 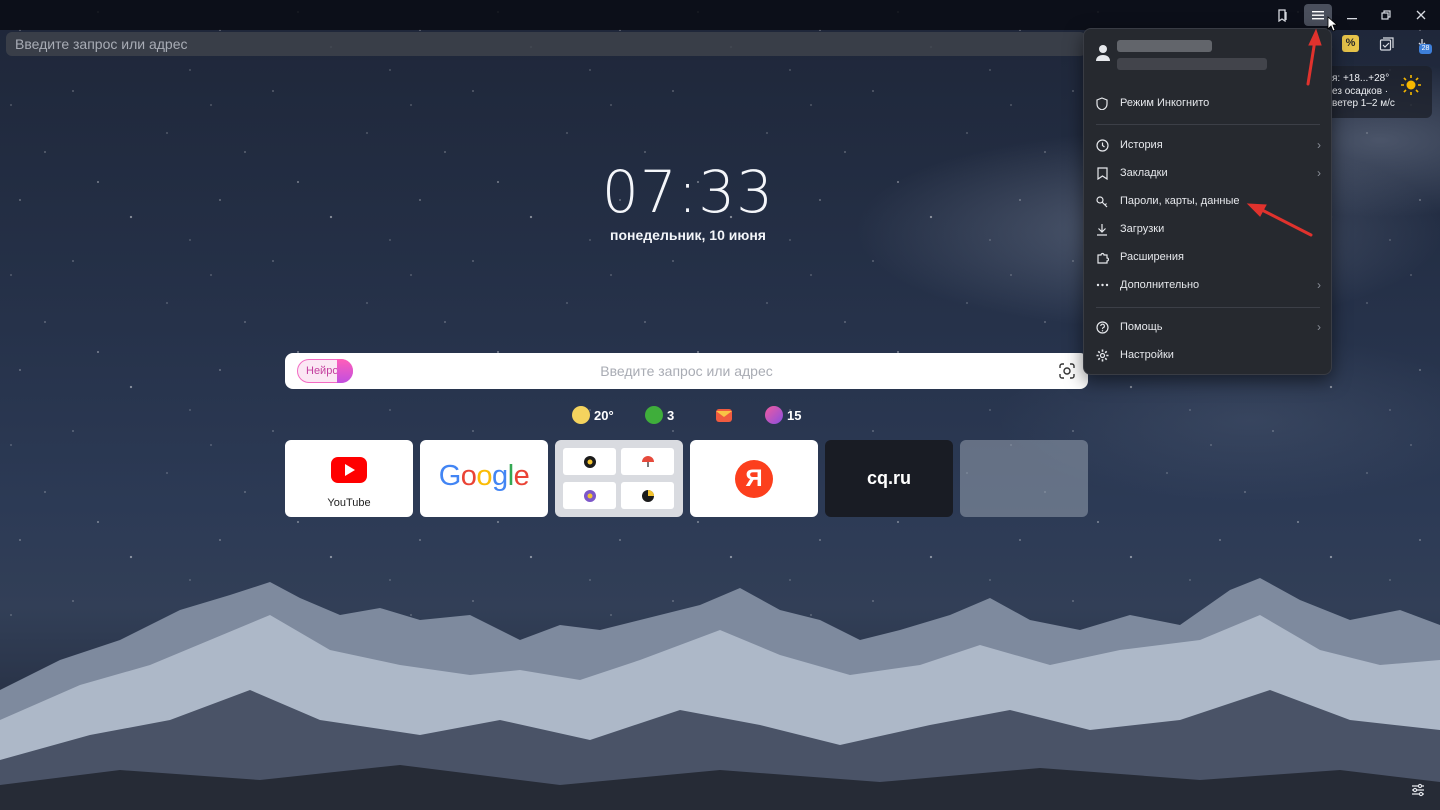 I want to click on menu-item-extensions: Расширения, so click(x=1207, y=257).